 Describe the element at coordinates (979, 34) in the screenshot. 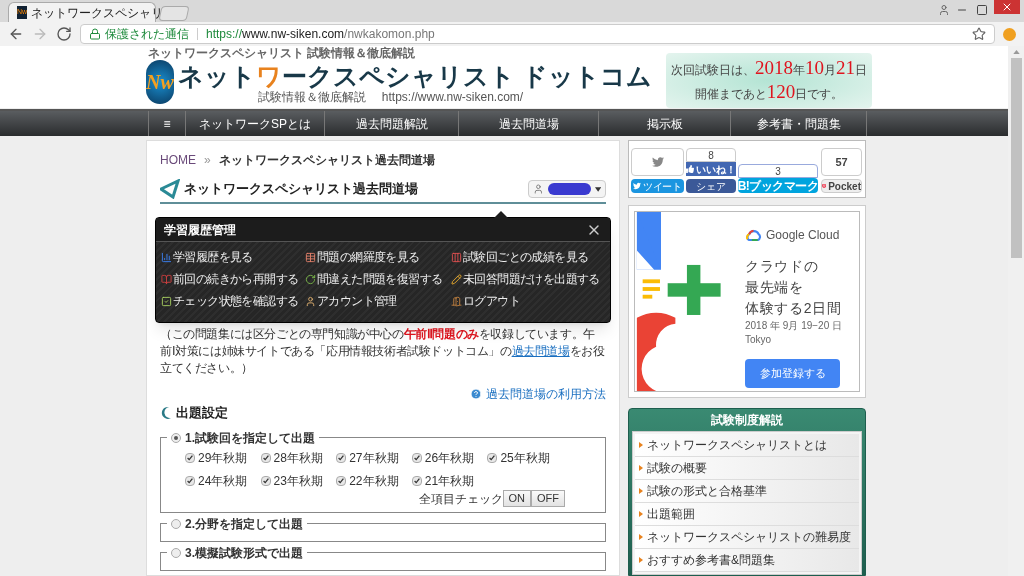

I see `bookmark-star-icon` at that location.